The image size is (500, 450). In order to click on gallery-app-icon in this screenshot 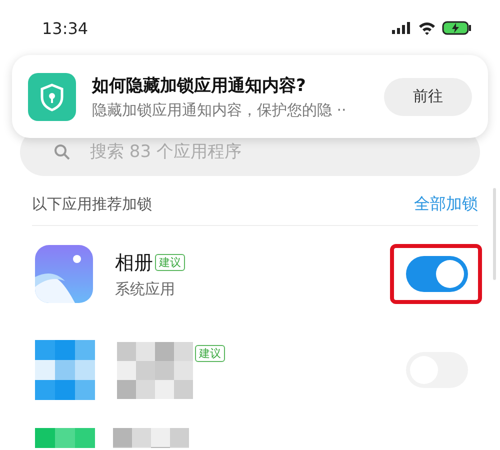, I will do `click(64, 274)`.